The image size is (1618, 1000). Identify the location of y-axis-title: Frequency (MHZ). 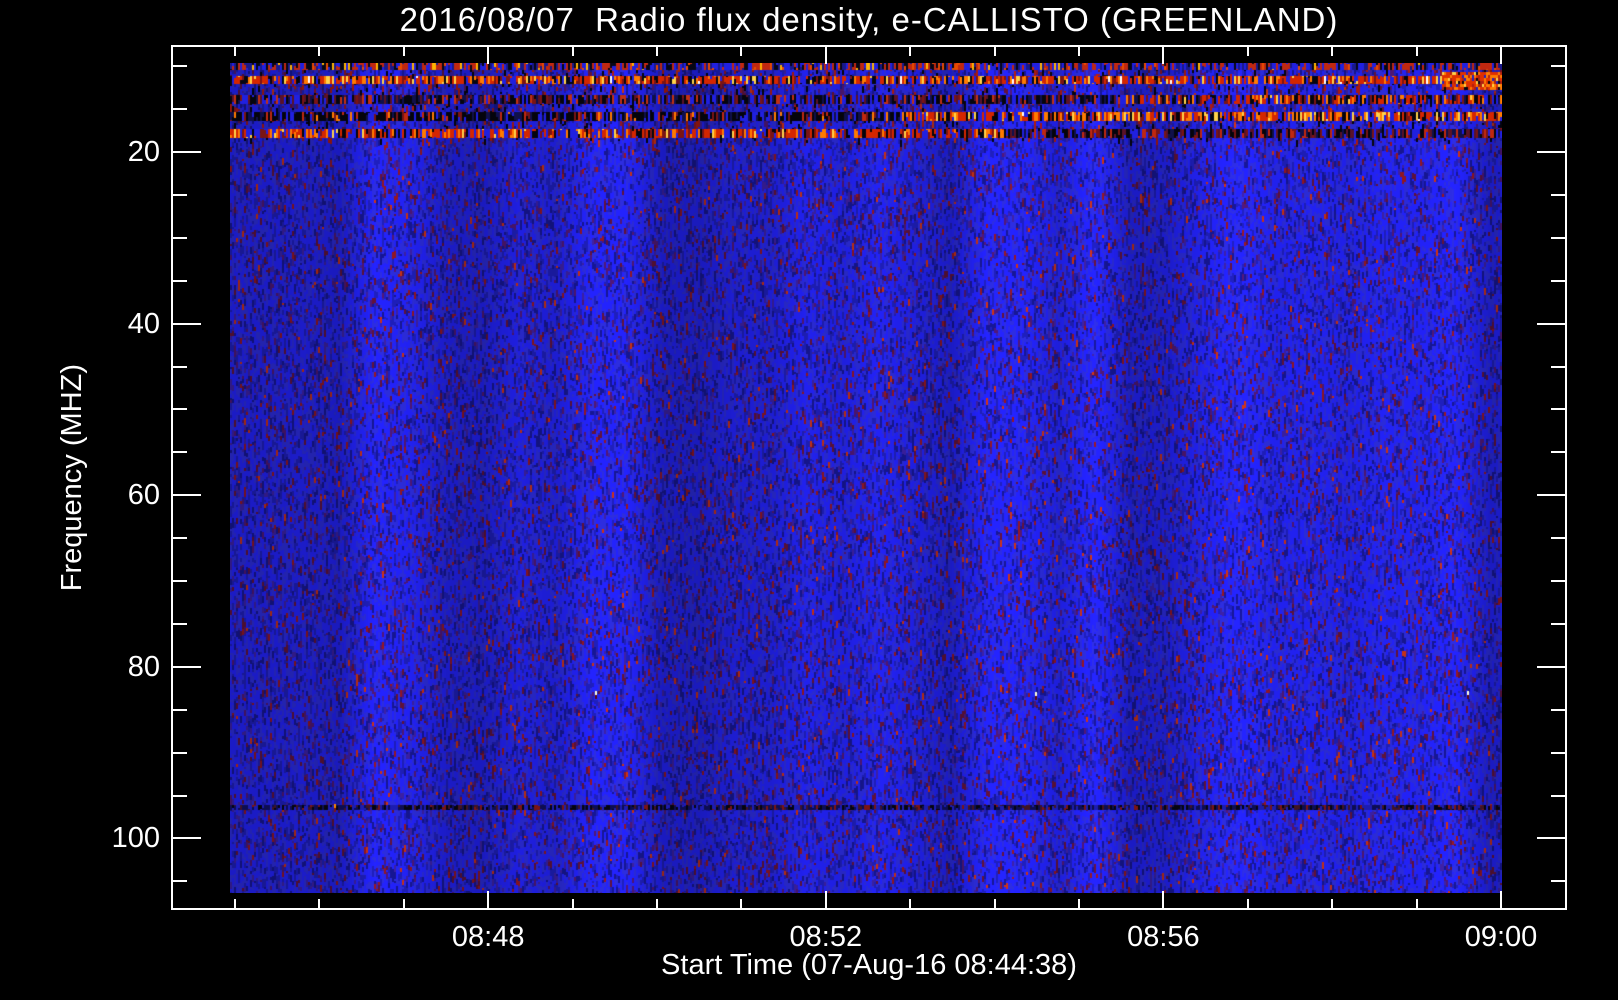
(71, 477).